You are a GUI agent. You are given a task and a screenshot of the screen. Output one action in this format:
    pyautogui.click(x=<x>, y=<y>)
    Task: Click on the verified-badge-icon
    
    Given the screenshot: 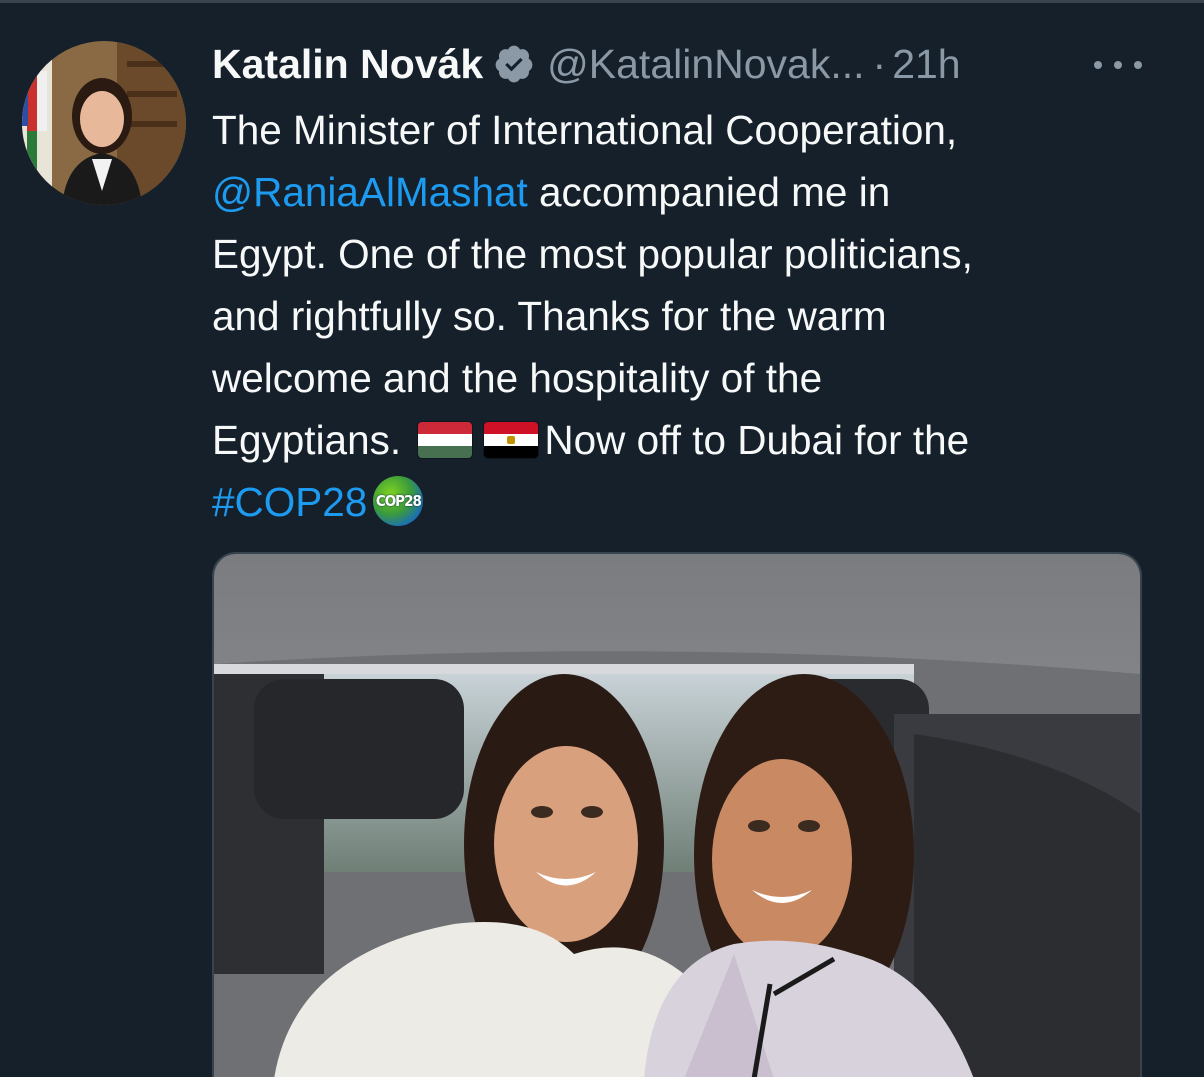 What is the action you would take?
    pyautogui.click(x=514, y=64)
    